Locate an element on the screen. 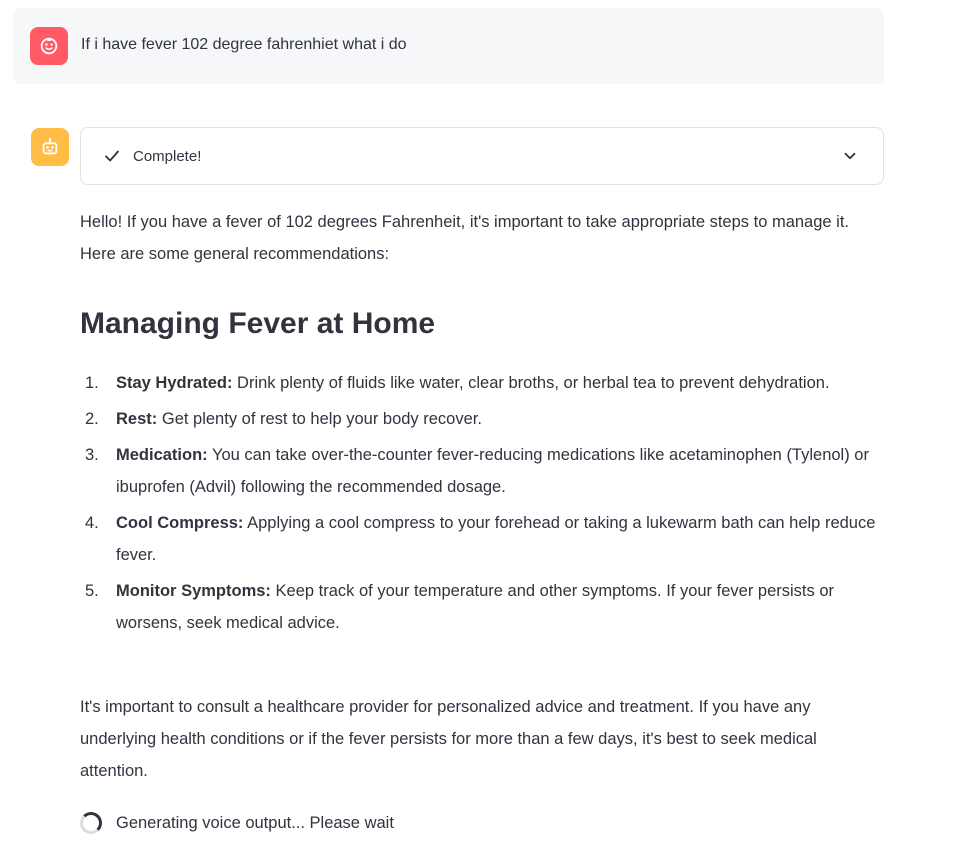 The width and height of the screenshot is (974, 865). check-icon is located at coordinates (113, 156).